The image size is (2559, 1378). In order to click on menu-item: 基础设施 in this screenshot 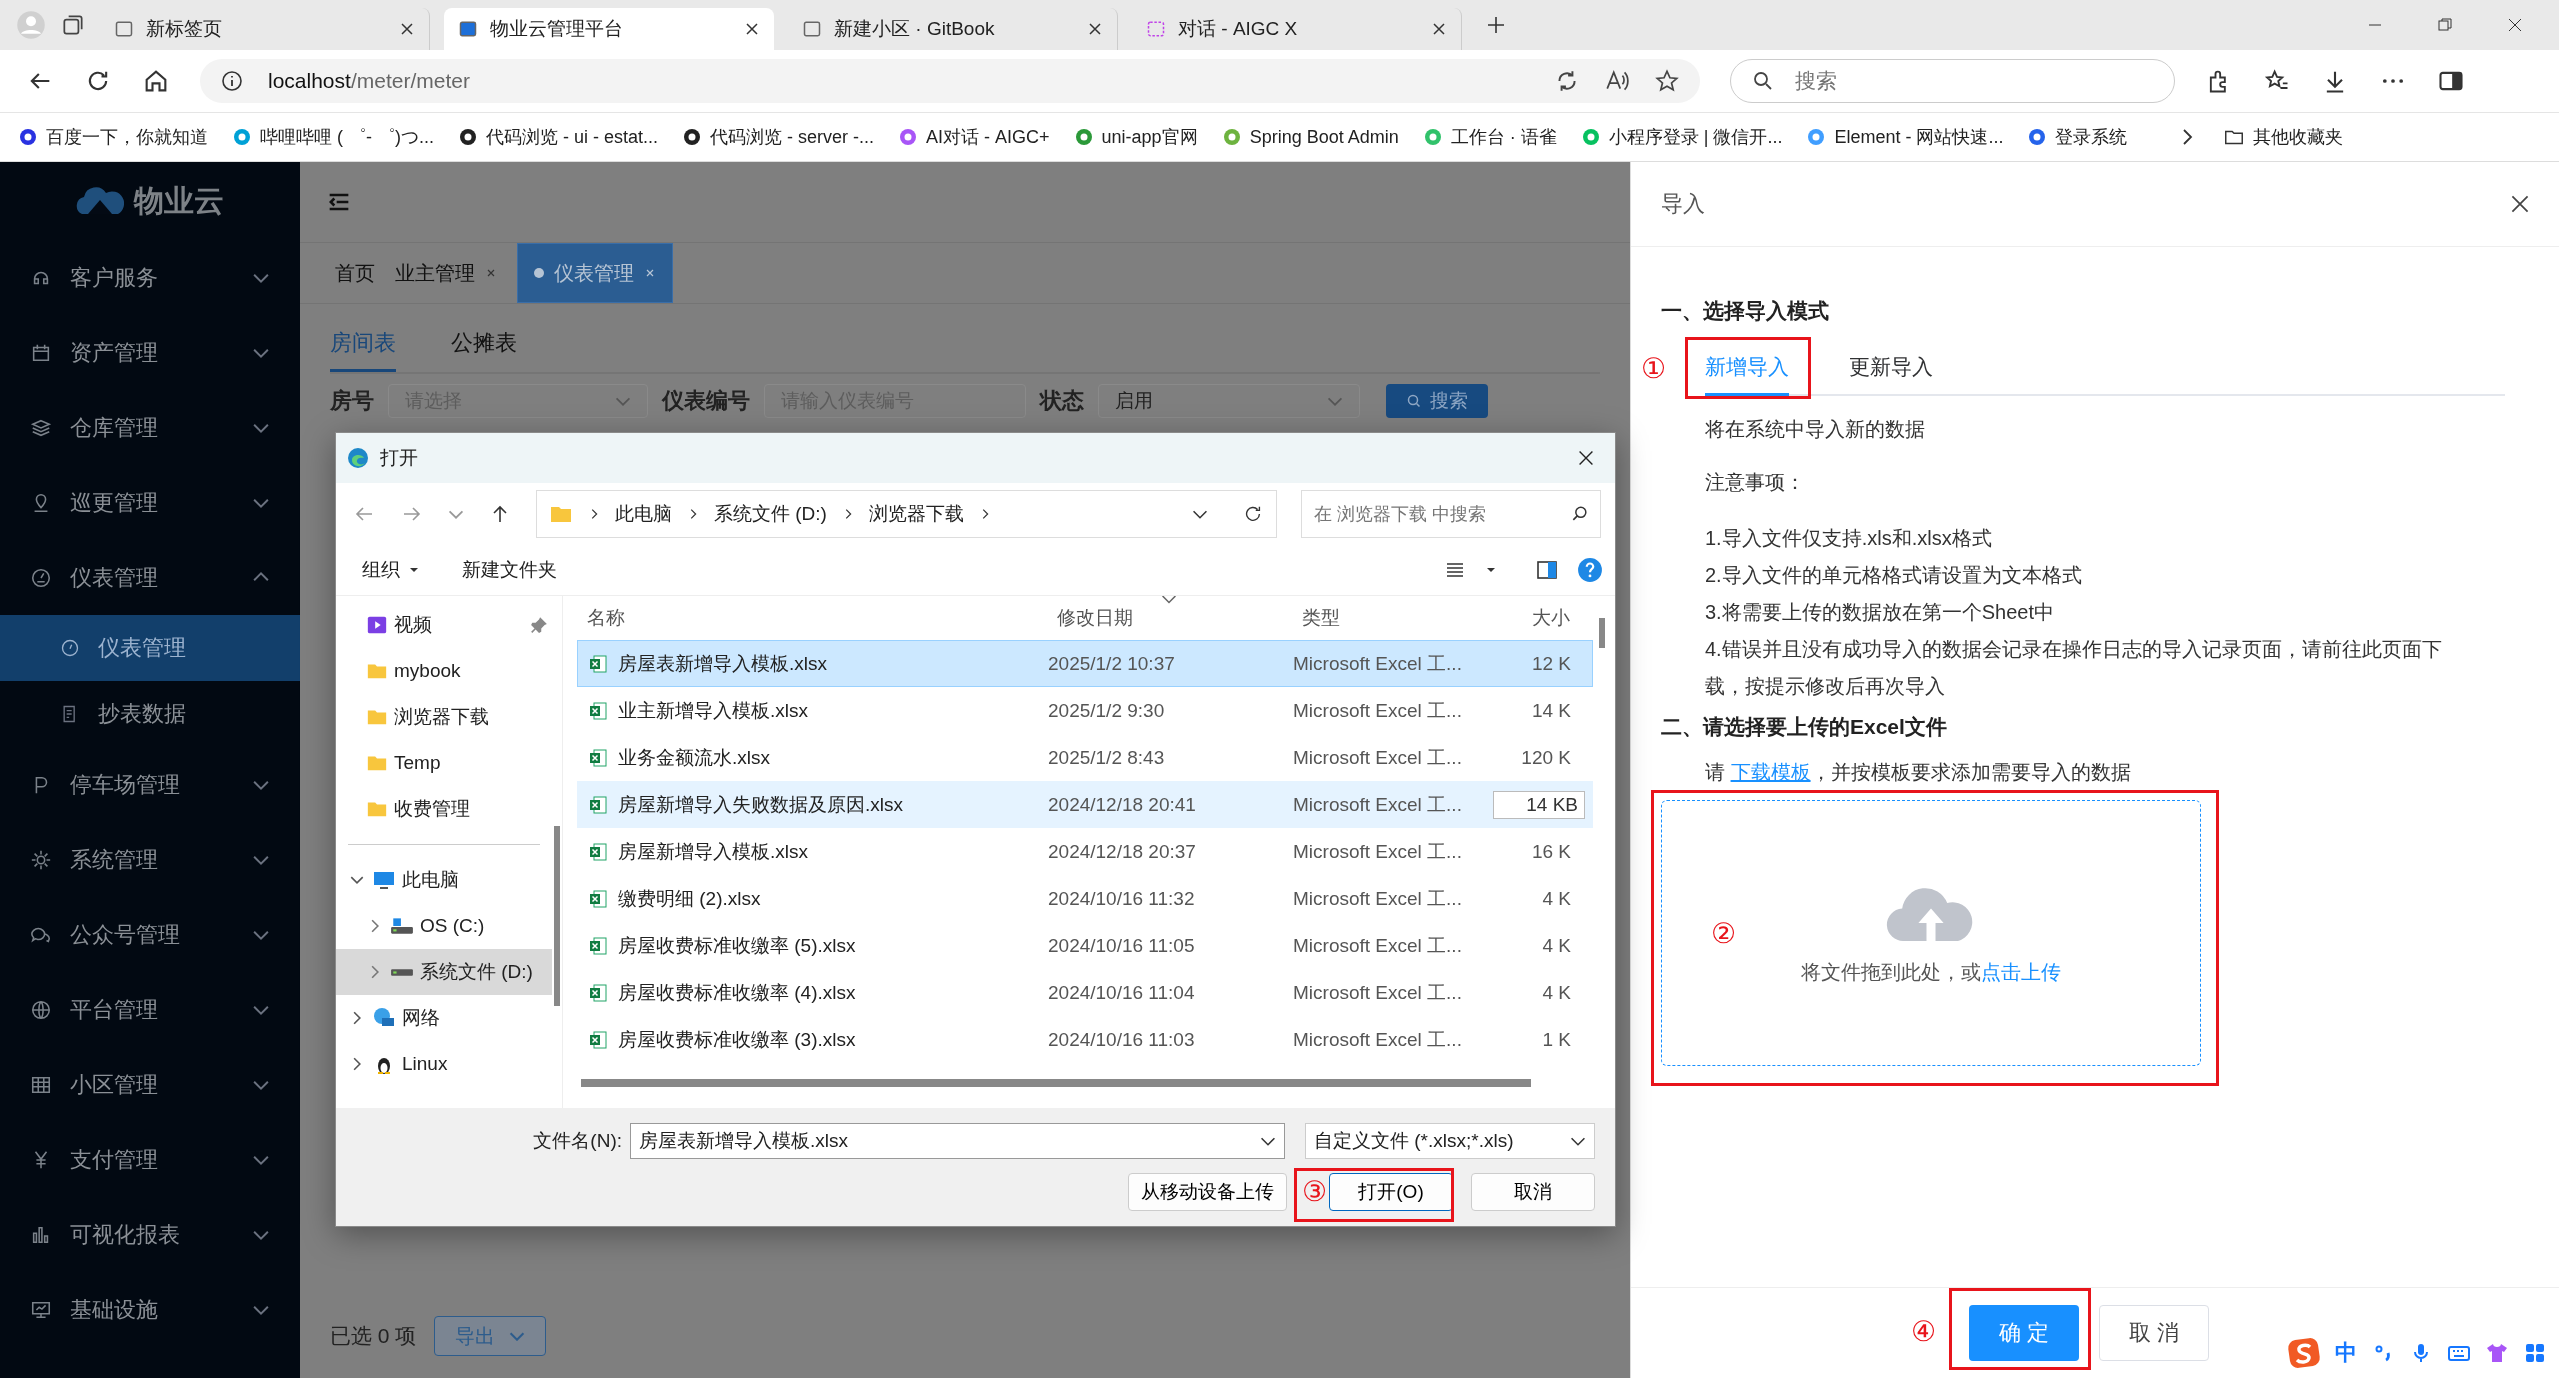, I will do `click(150, 1309)`.